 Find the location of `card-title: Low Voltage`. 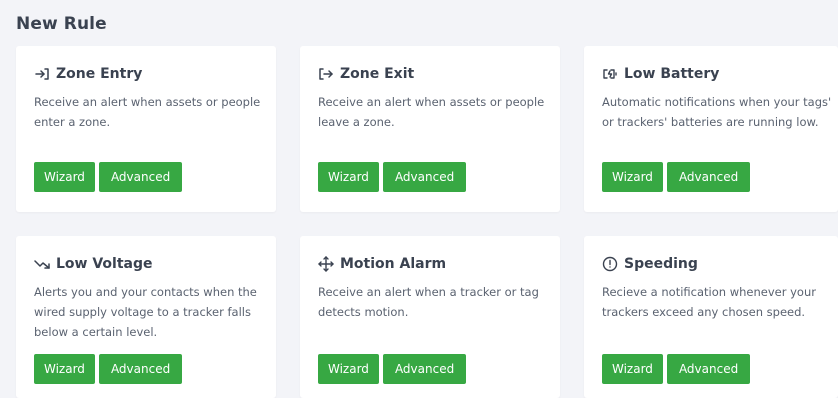

card-title: Low Voltage is located at coordinates (104, 264).